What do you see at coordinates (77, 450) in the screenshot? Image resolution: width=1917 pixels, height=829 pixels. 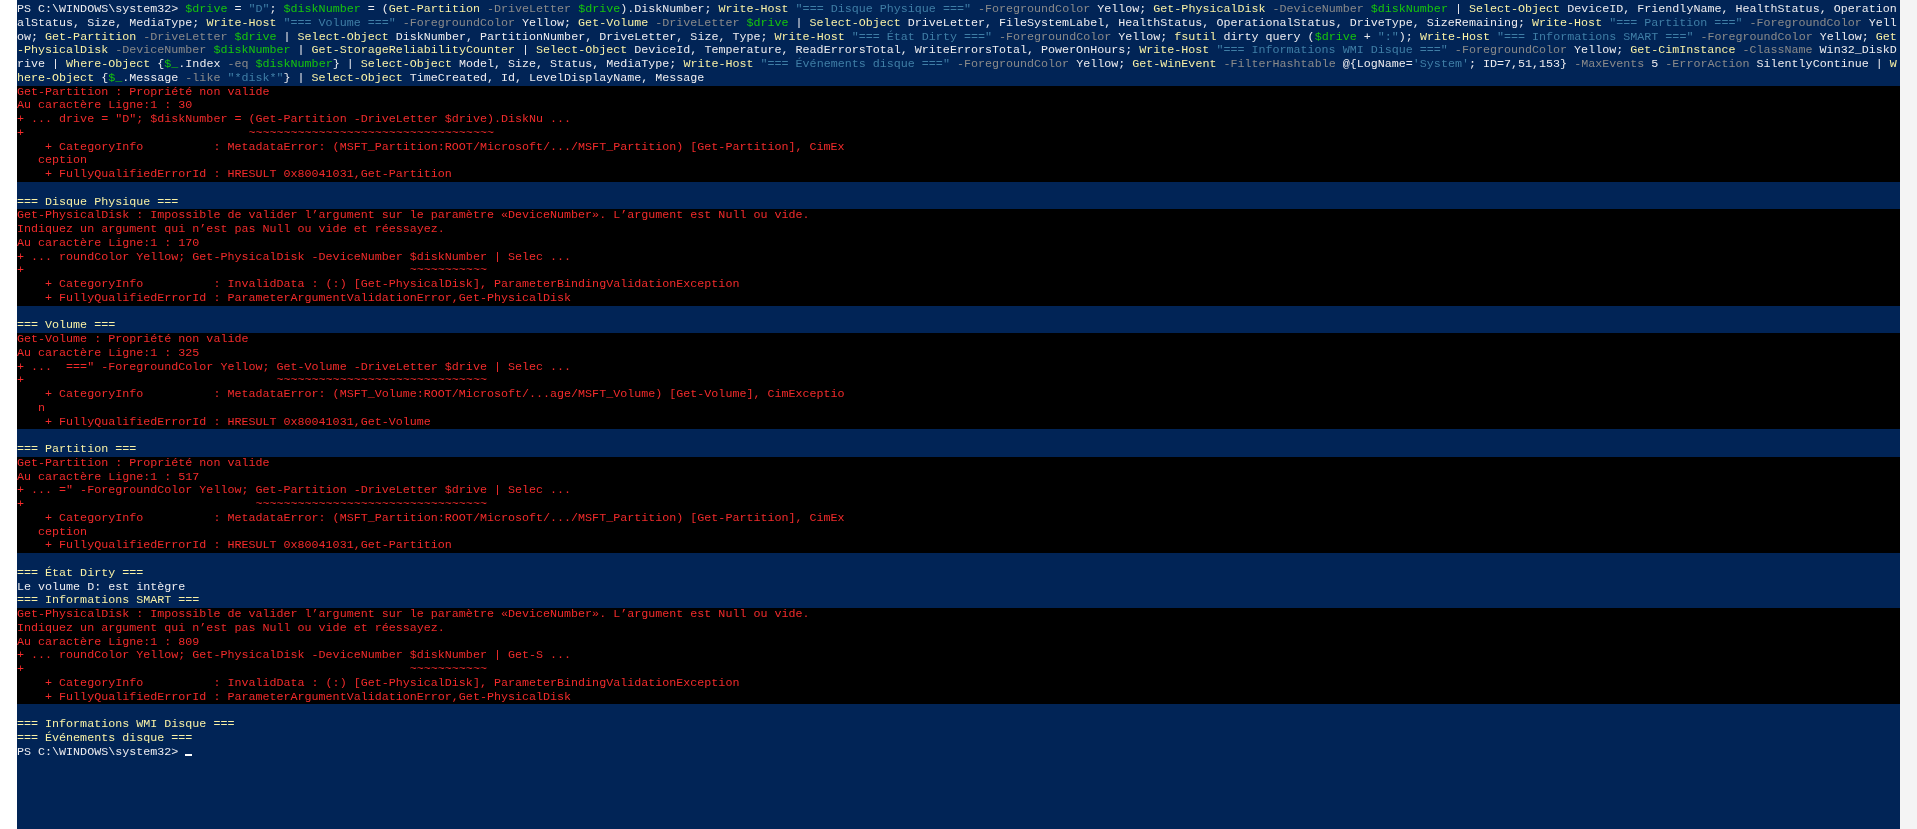 I see `section-heading: === Partition ===` at bounding box center [77, 450].